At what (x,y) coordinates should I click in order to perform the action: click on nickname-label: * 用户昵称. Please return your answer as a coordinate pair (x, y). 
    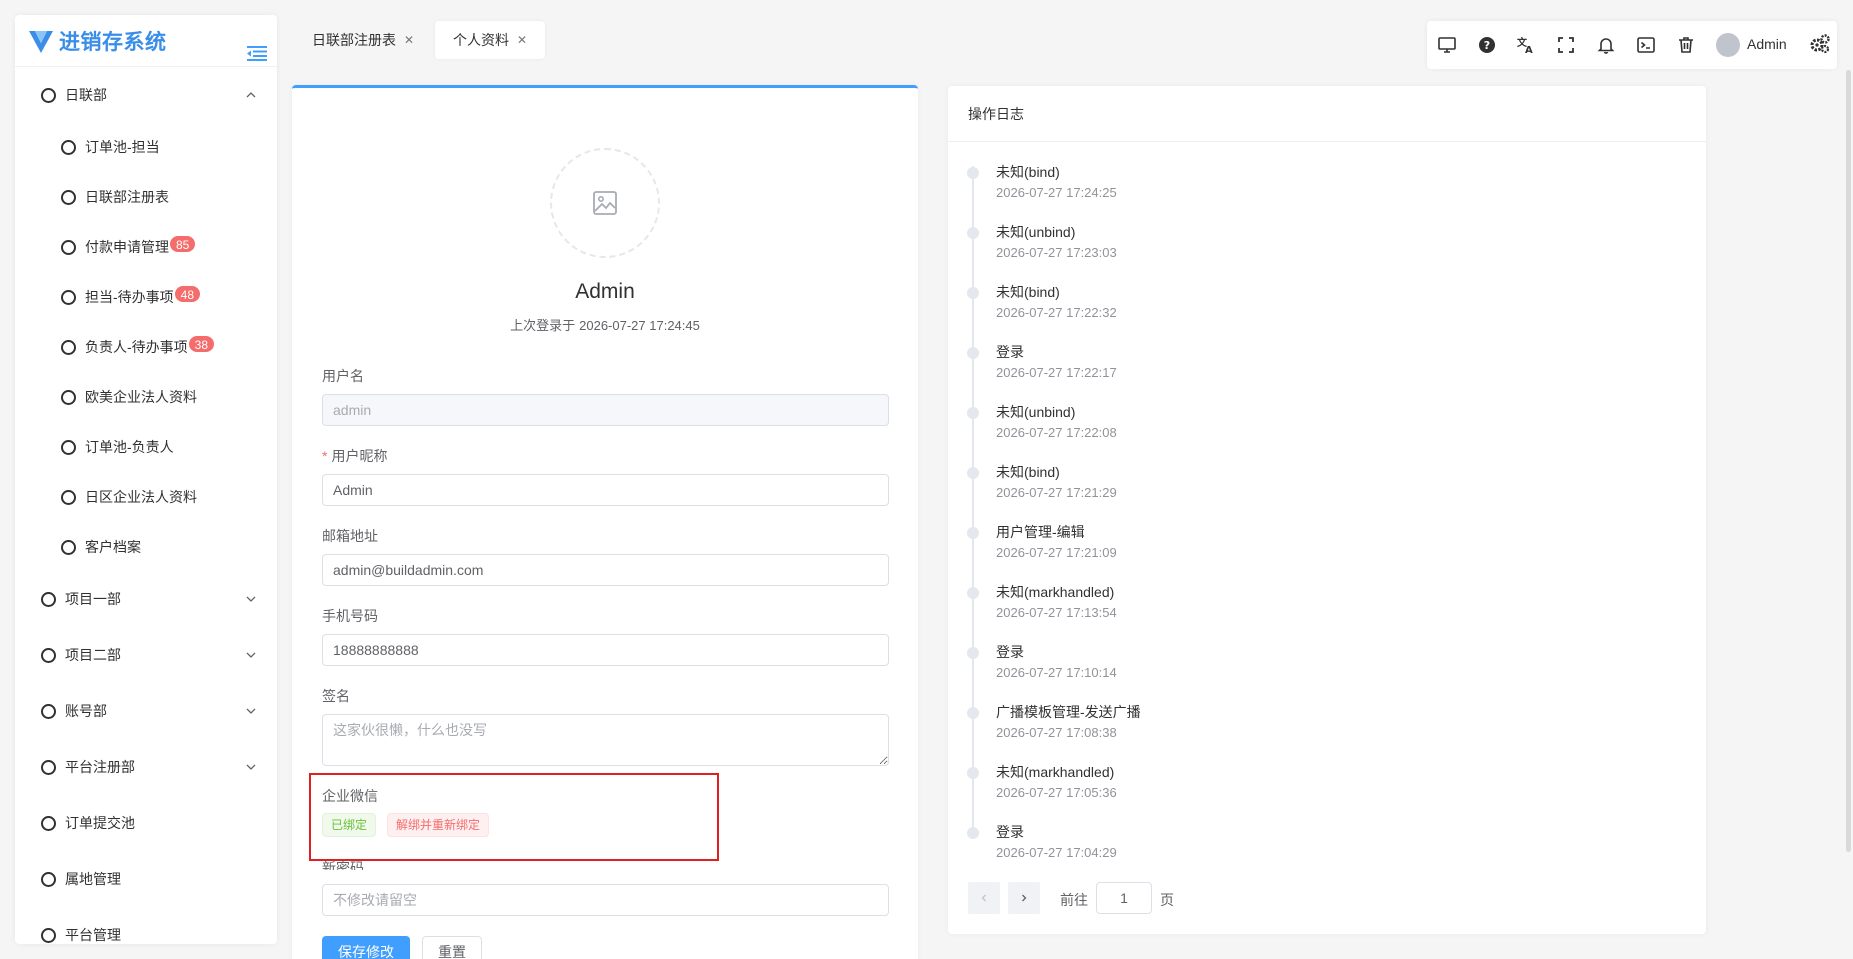
    Looking at the image, I should click on (354, 456).